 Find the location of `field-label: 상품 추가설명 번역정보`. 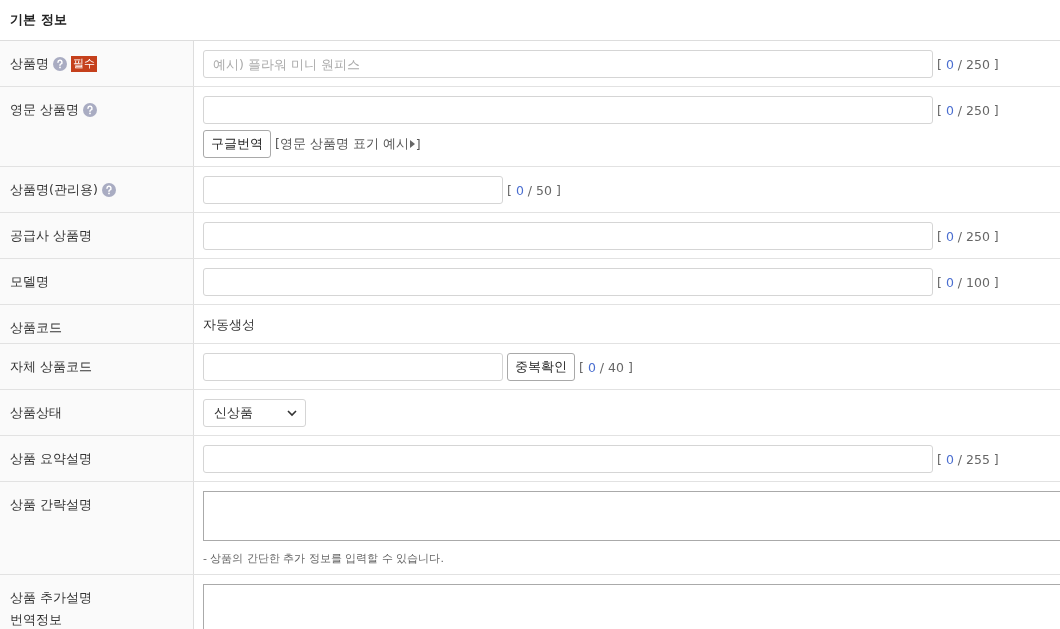

field-label: 상품 추가설명 번역정보 is located at coordinates (51, 609).